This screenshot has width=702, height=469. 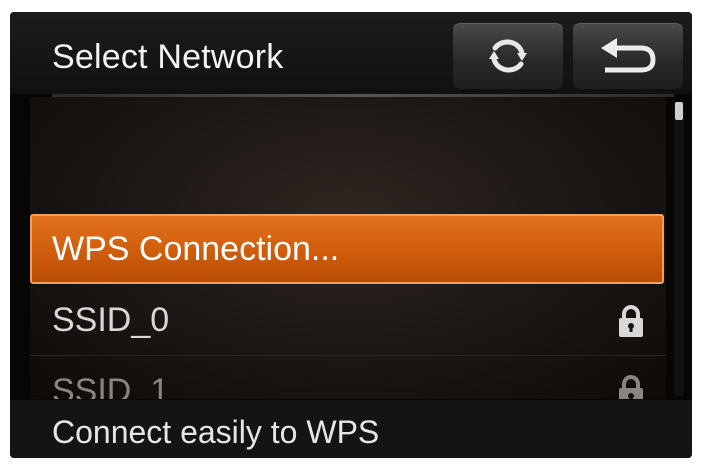 What do you see at coordinates (111, 320) in the screenshot?
I see `list-item-label: SSID_0` at bounding box center [111, 320].